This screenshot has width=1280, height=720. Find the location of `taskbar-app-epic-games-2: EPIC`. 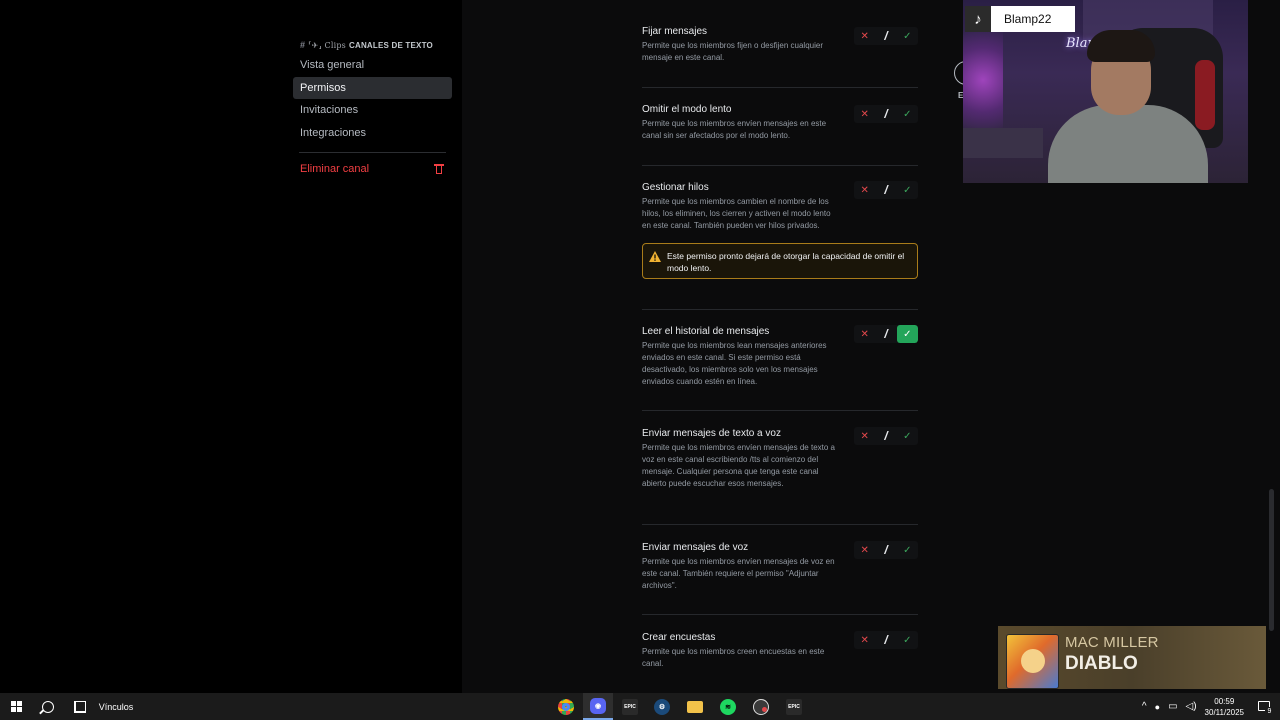

taskbar-app-epic-games-2: EPIC is located at coordinates (794, 706).